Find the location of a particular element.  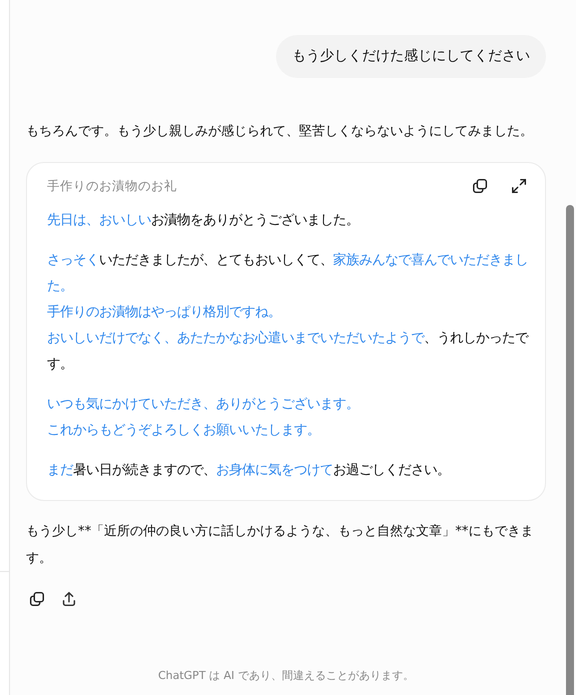

response-text: もちろんです。もう少し親しみが感じられて、堅苦しくならないようにしてみました。 is located at coordinates (280, 132).